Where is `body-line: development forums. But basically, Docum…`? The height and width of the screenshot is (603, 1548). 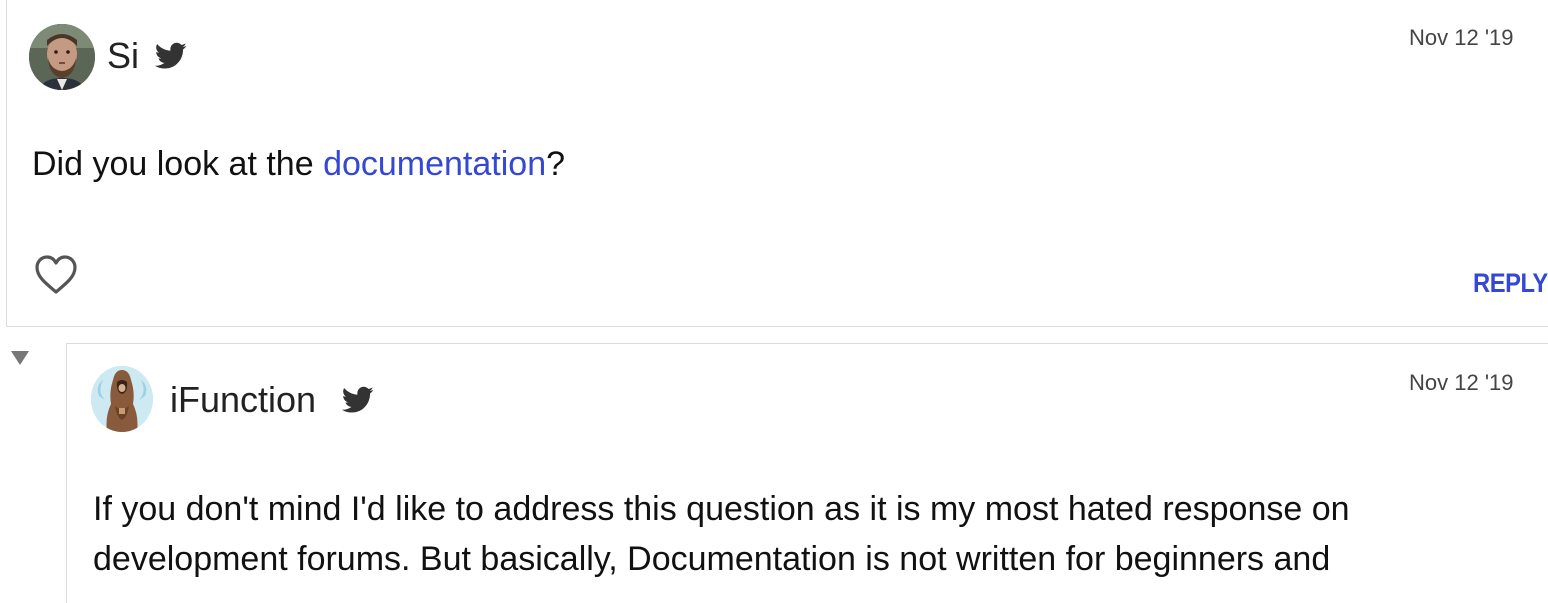 body-line: development forums. But basically, Docum… is located at coordinates (712, 559).